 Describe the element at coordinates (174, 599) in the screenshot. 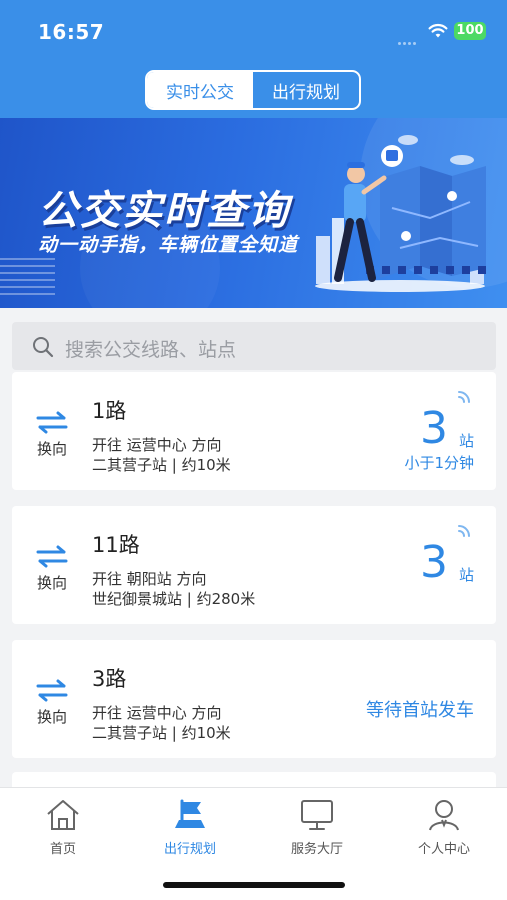

I see `nearby-stop: 世纪御景城站 | 约280米` at that location.